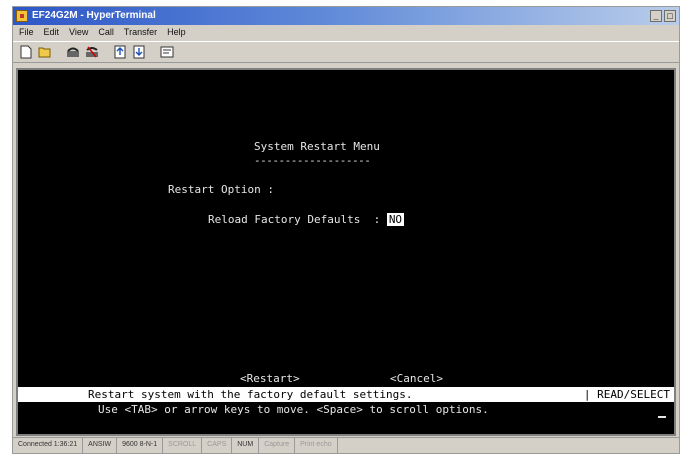 The height and width of the screenshot is (460, 692). What do you see at coordinates (45, 52) in the screenshot?
I see `open-folder-icon` at bounding box center [45, 52].